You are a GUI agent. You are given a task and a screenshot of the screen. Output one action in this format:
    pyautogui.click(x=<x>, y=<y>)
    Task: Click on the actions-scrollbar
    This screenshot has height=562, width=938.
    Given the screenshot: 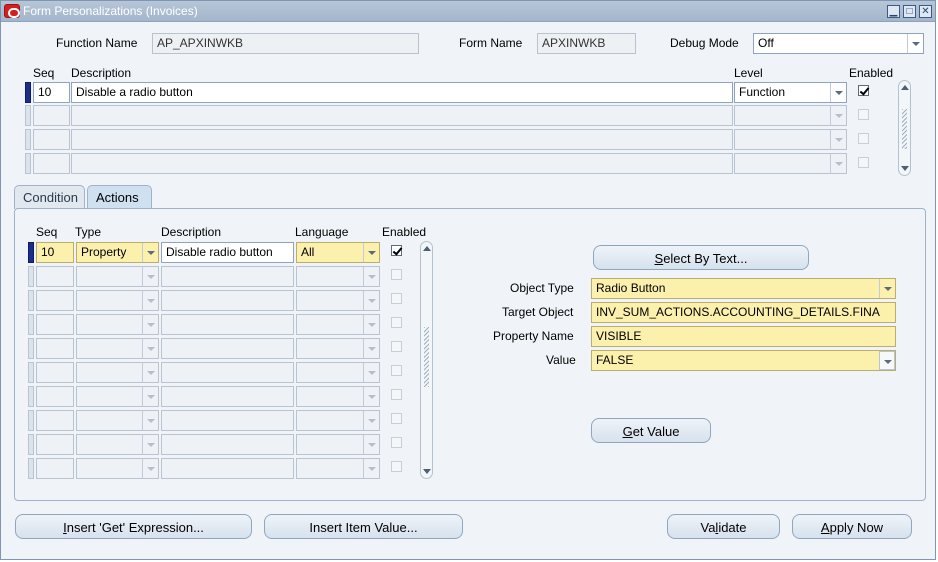 What is the action you would take?
    pyautogui.click(x=426, y=360)
    